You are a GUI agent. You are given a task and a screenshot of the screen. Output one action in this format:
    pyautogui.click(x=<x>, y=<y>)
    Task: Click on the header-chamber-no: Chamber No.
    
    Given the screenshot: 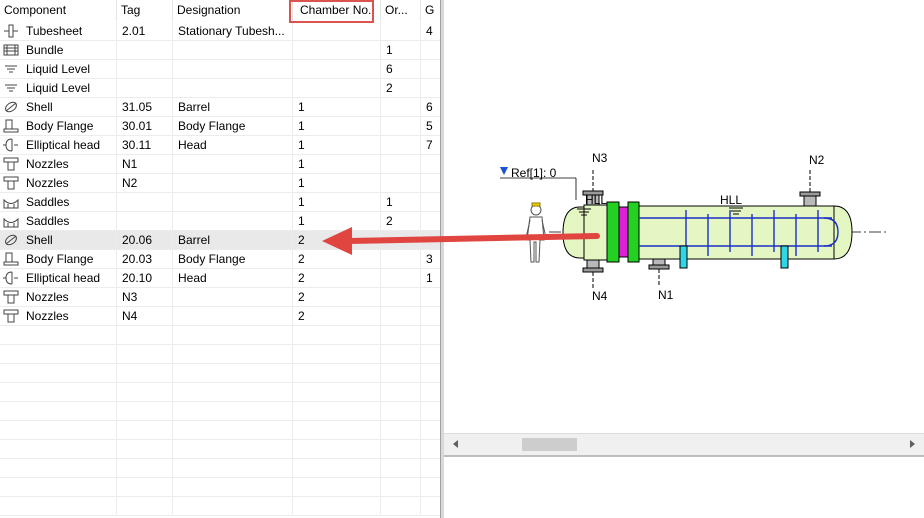 What is the action you would take?
    pyautogui.click(x=337, y=10)
    